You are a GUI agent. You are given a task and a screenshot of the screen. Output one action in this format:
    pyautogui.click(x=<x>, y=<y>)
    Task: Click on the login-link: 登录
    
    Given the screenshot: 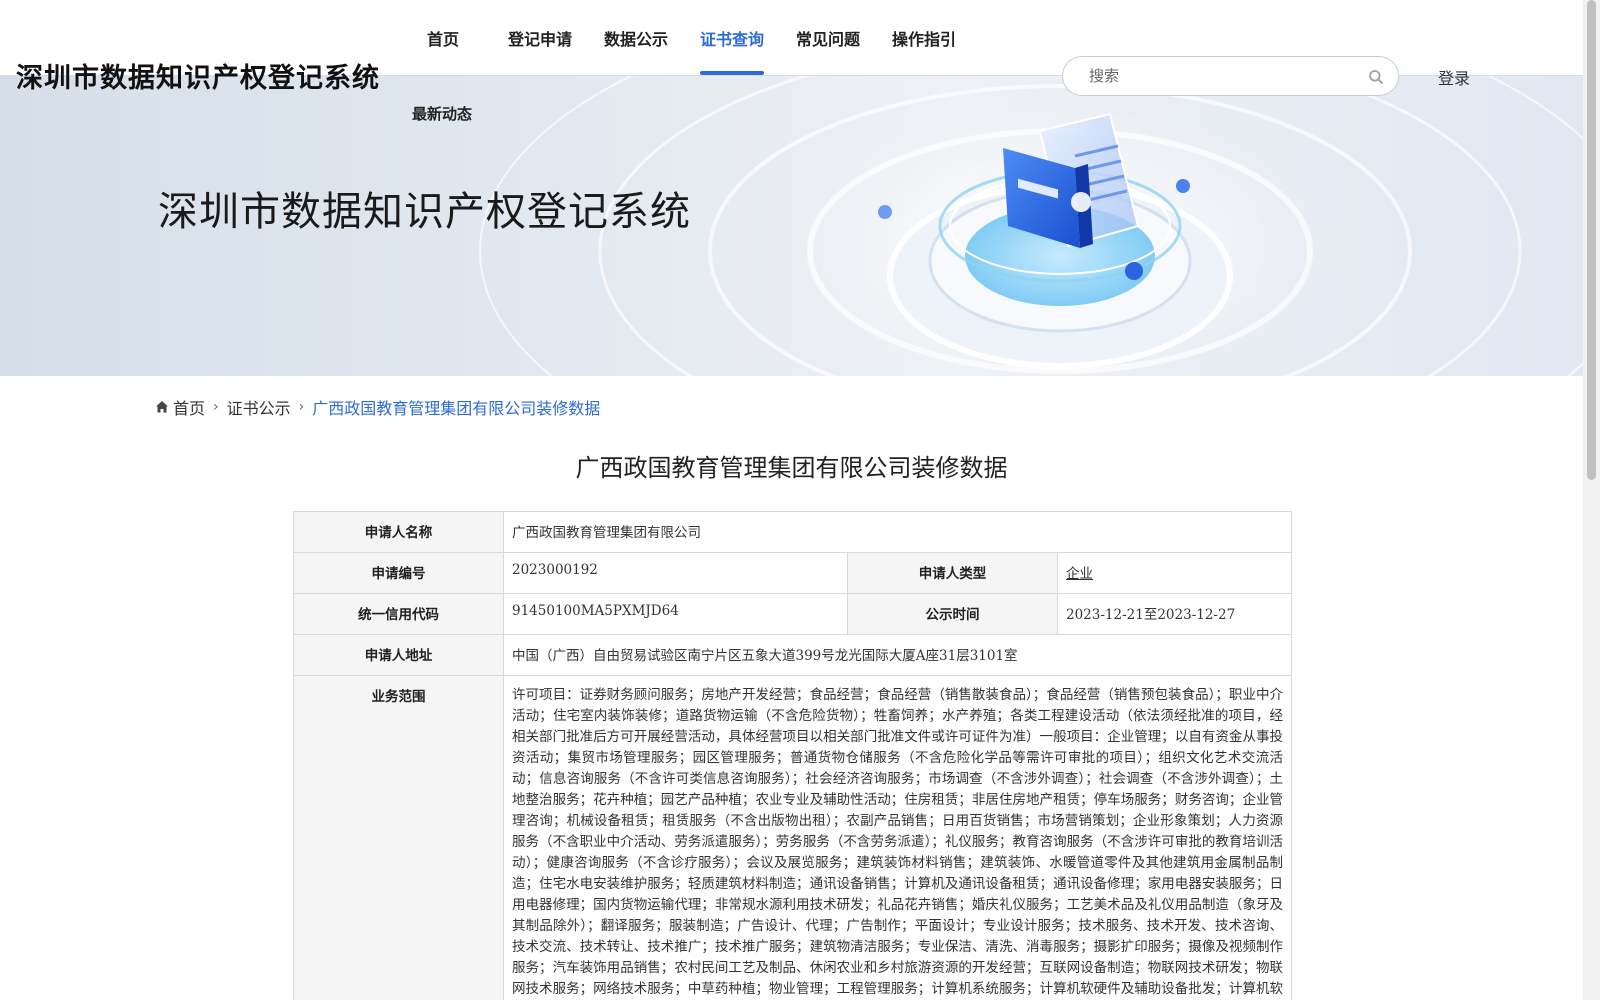 What is the action you would take?
    pyautogui.click(x=1454, y=77)
    